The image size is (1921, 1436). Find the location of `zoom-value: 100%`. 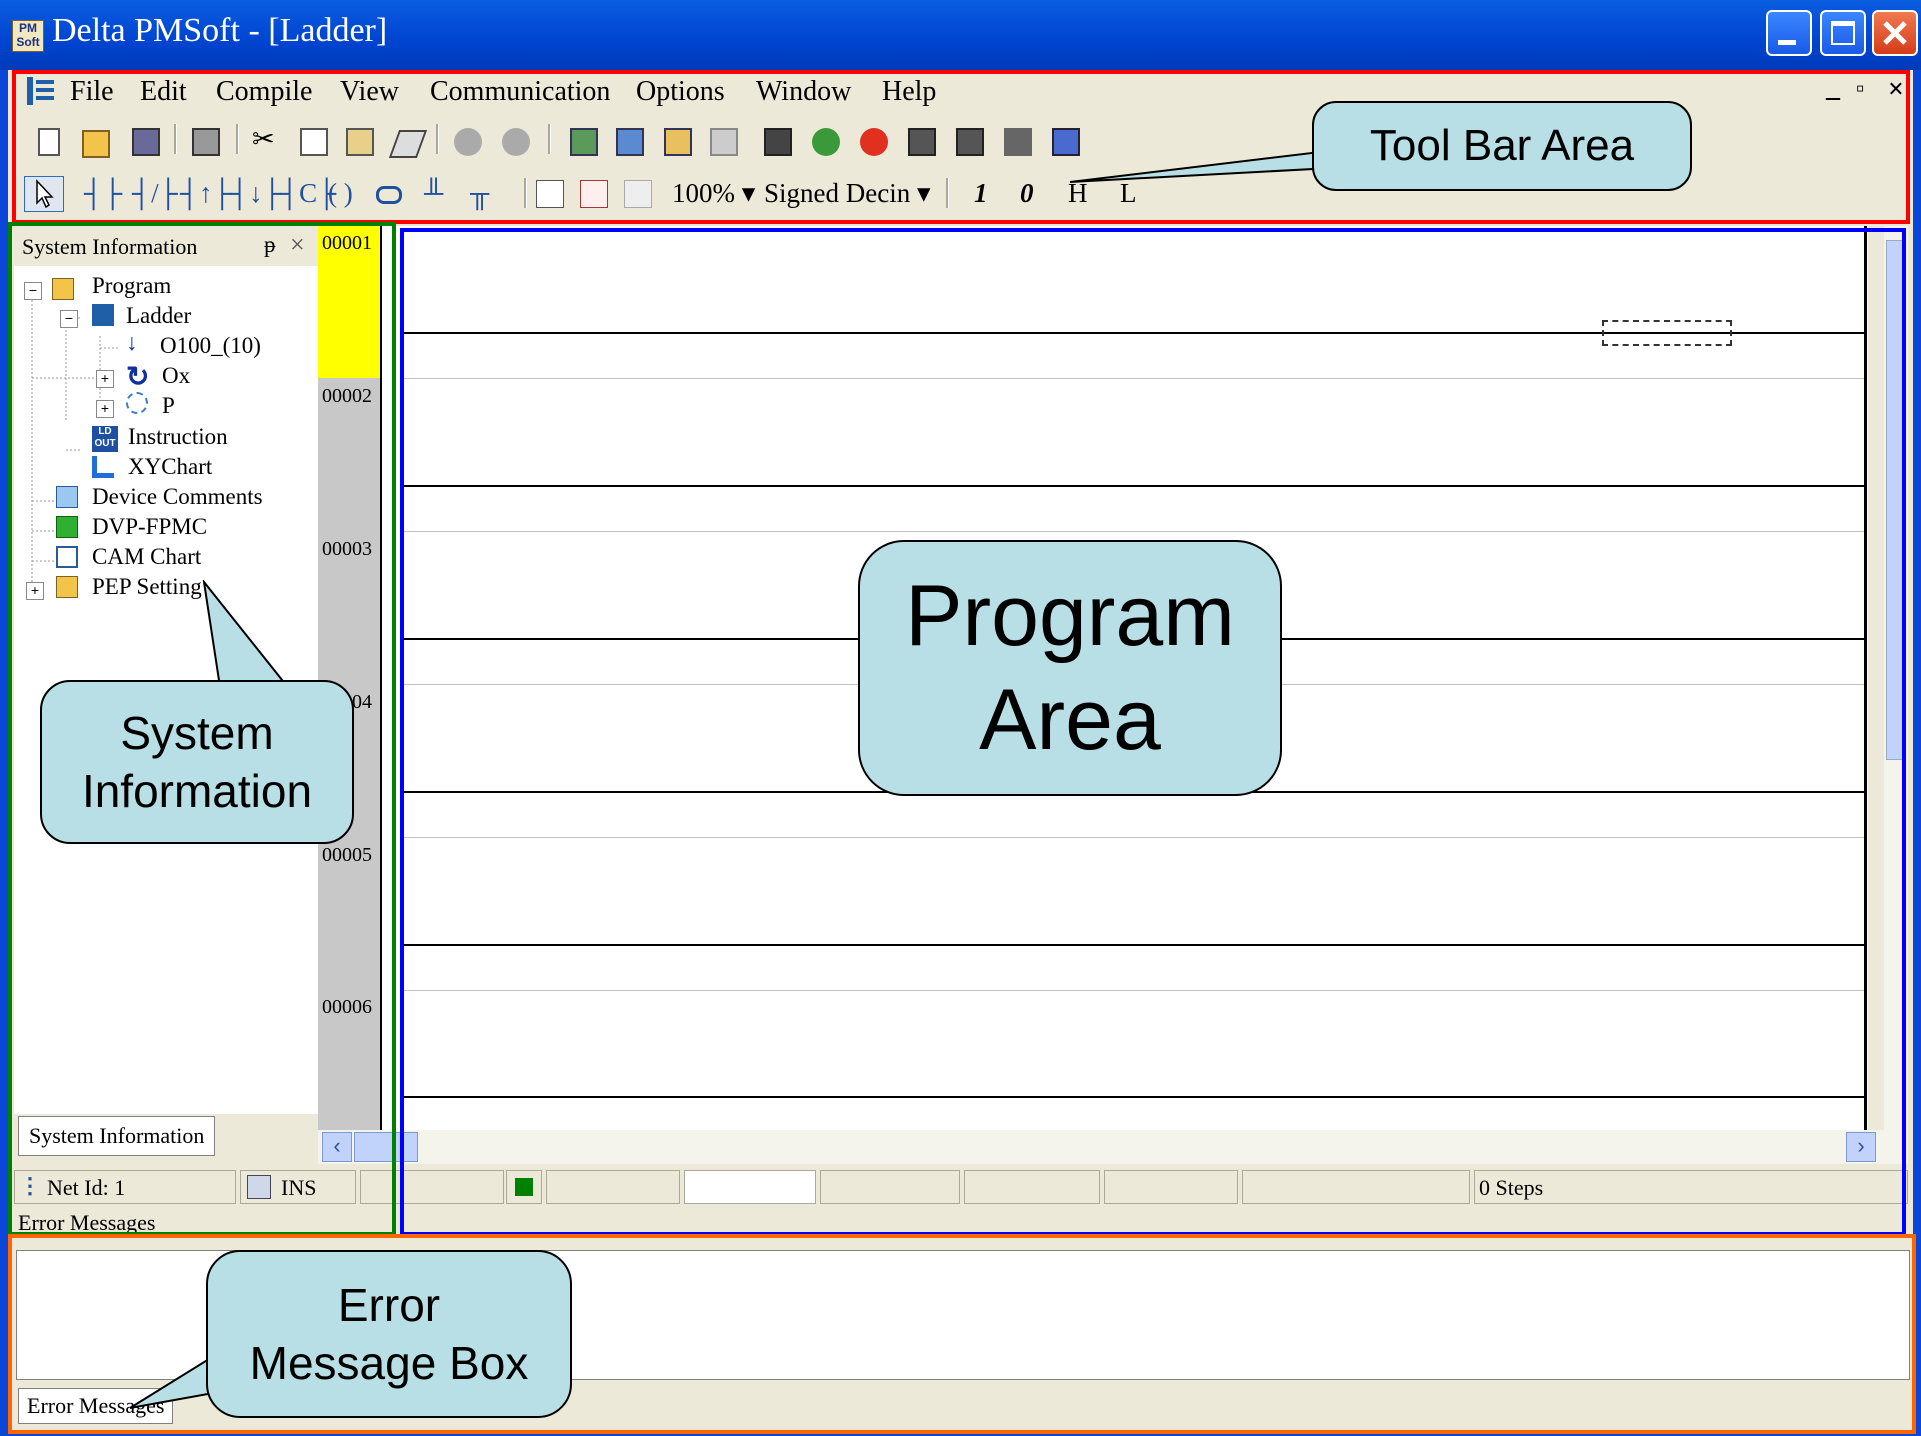

zoom-value: 100% is located at coordinates (703, 193).